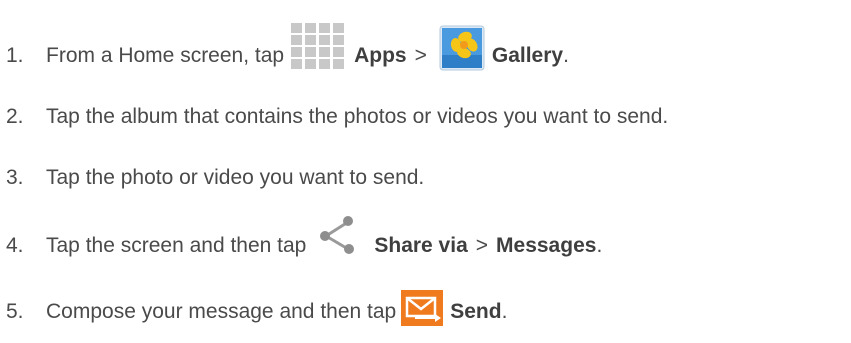 The width and height of the screenshot is (851, 343). What do you see at coordinates (15, 311) in the screenshot?
I see `step-number: 5.` at bounding box center [15, 311].